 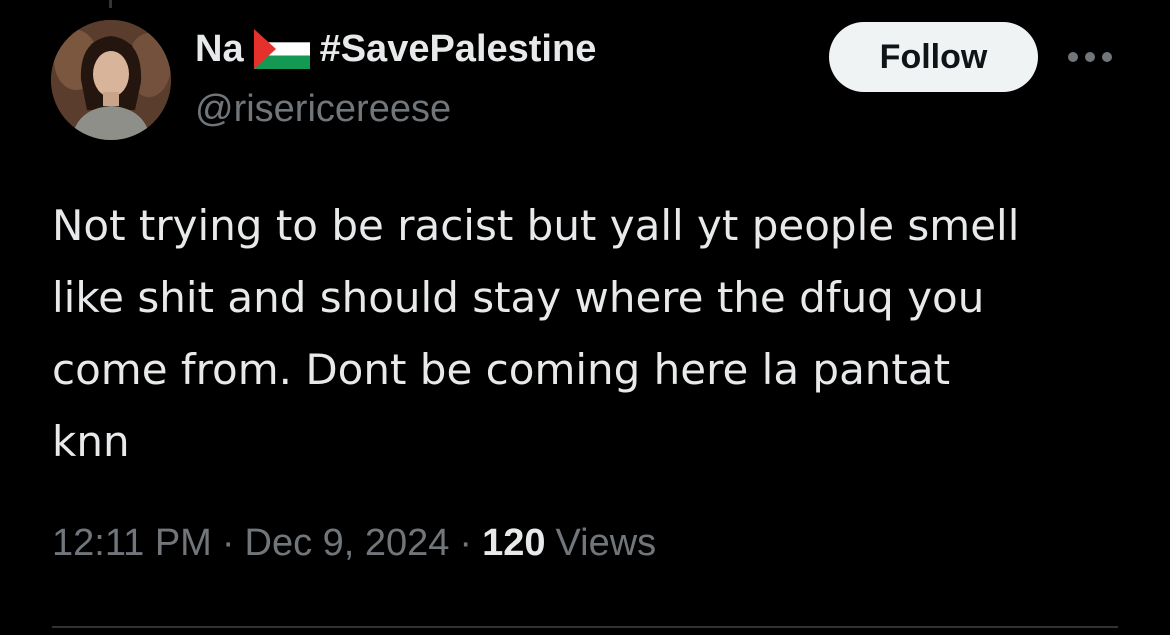 What do you see at coordinates (458, 49) in the screenshot?
I see `author-hashtag: #SavePalestine` at bounding box center [458, 49].